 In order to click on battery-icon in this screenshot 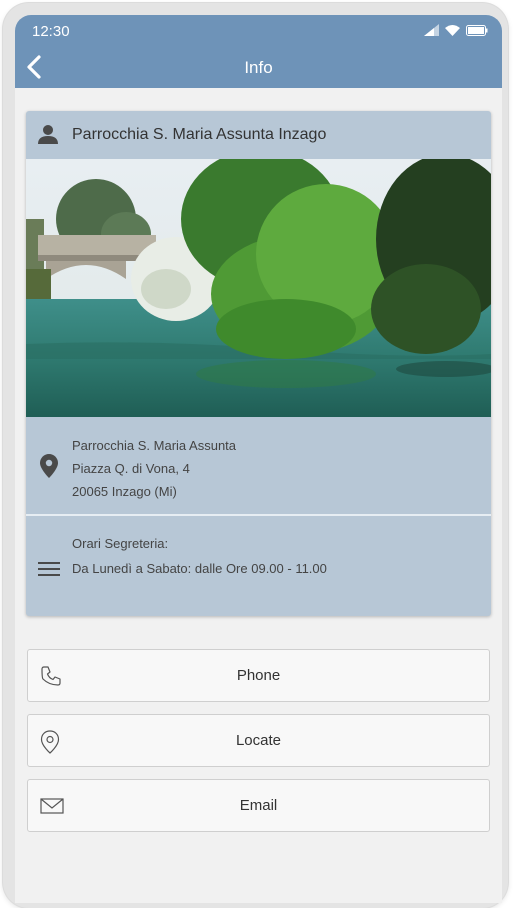, I will do `click(477, 30)`.